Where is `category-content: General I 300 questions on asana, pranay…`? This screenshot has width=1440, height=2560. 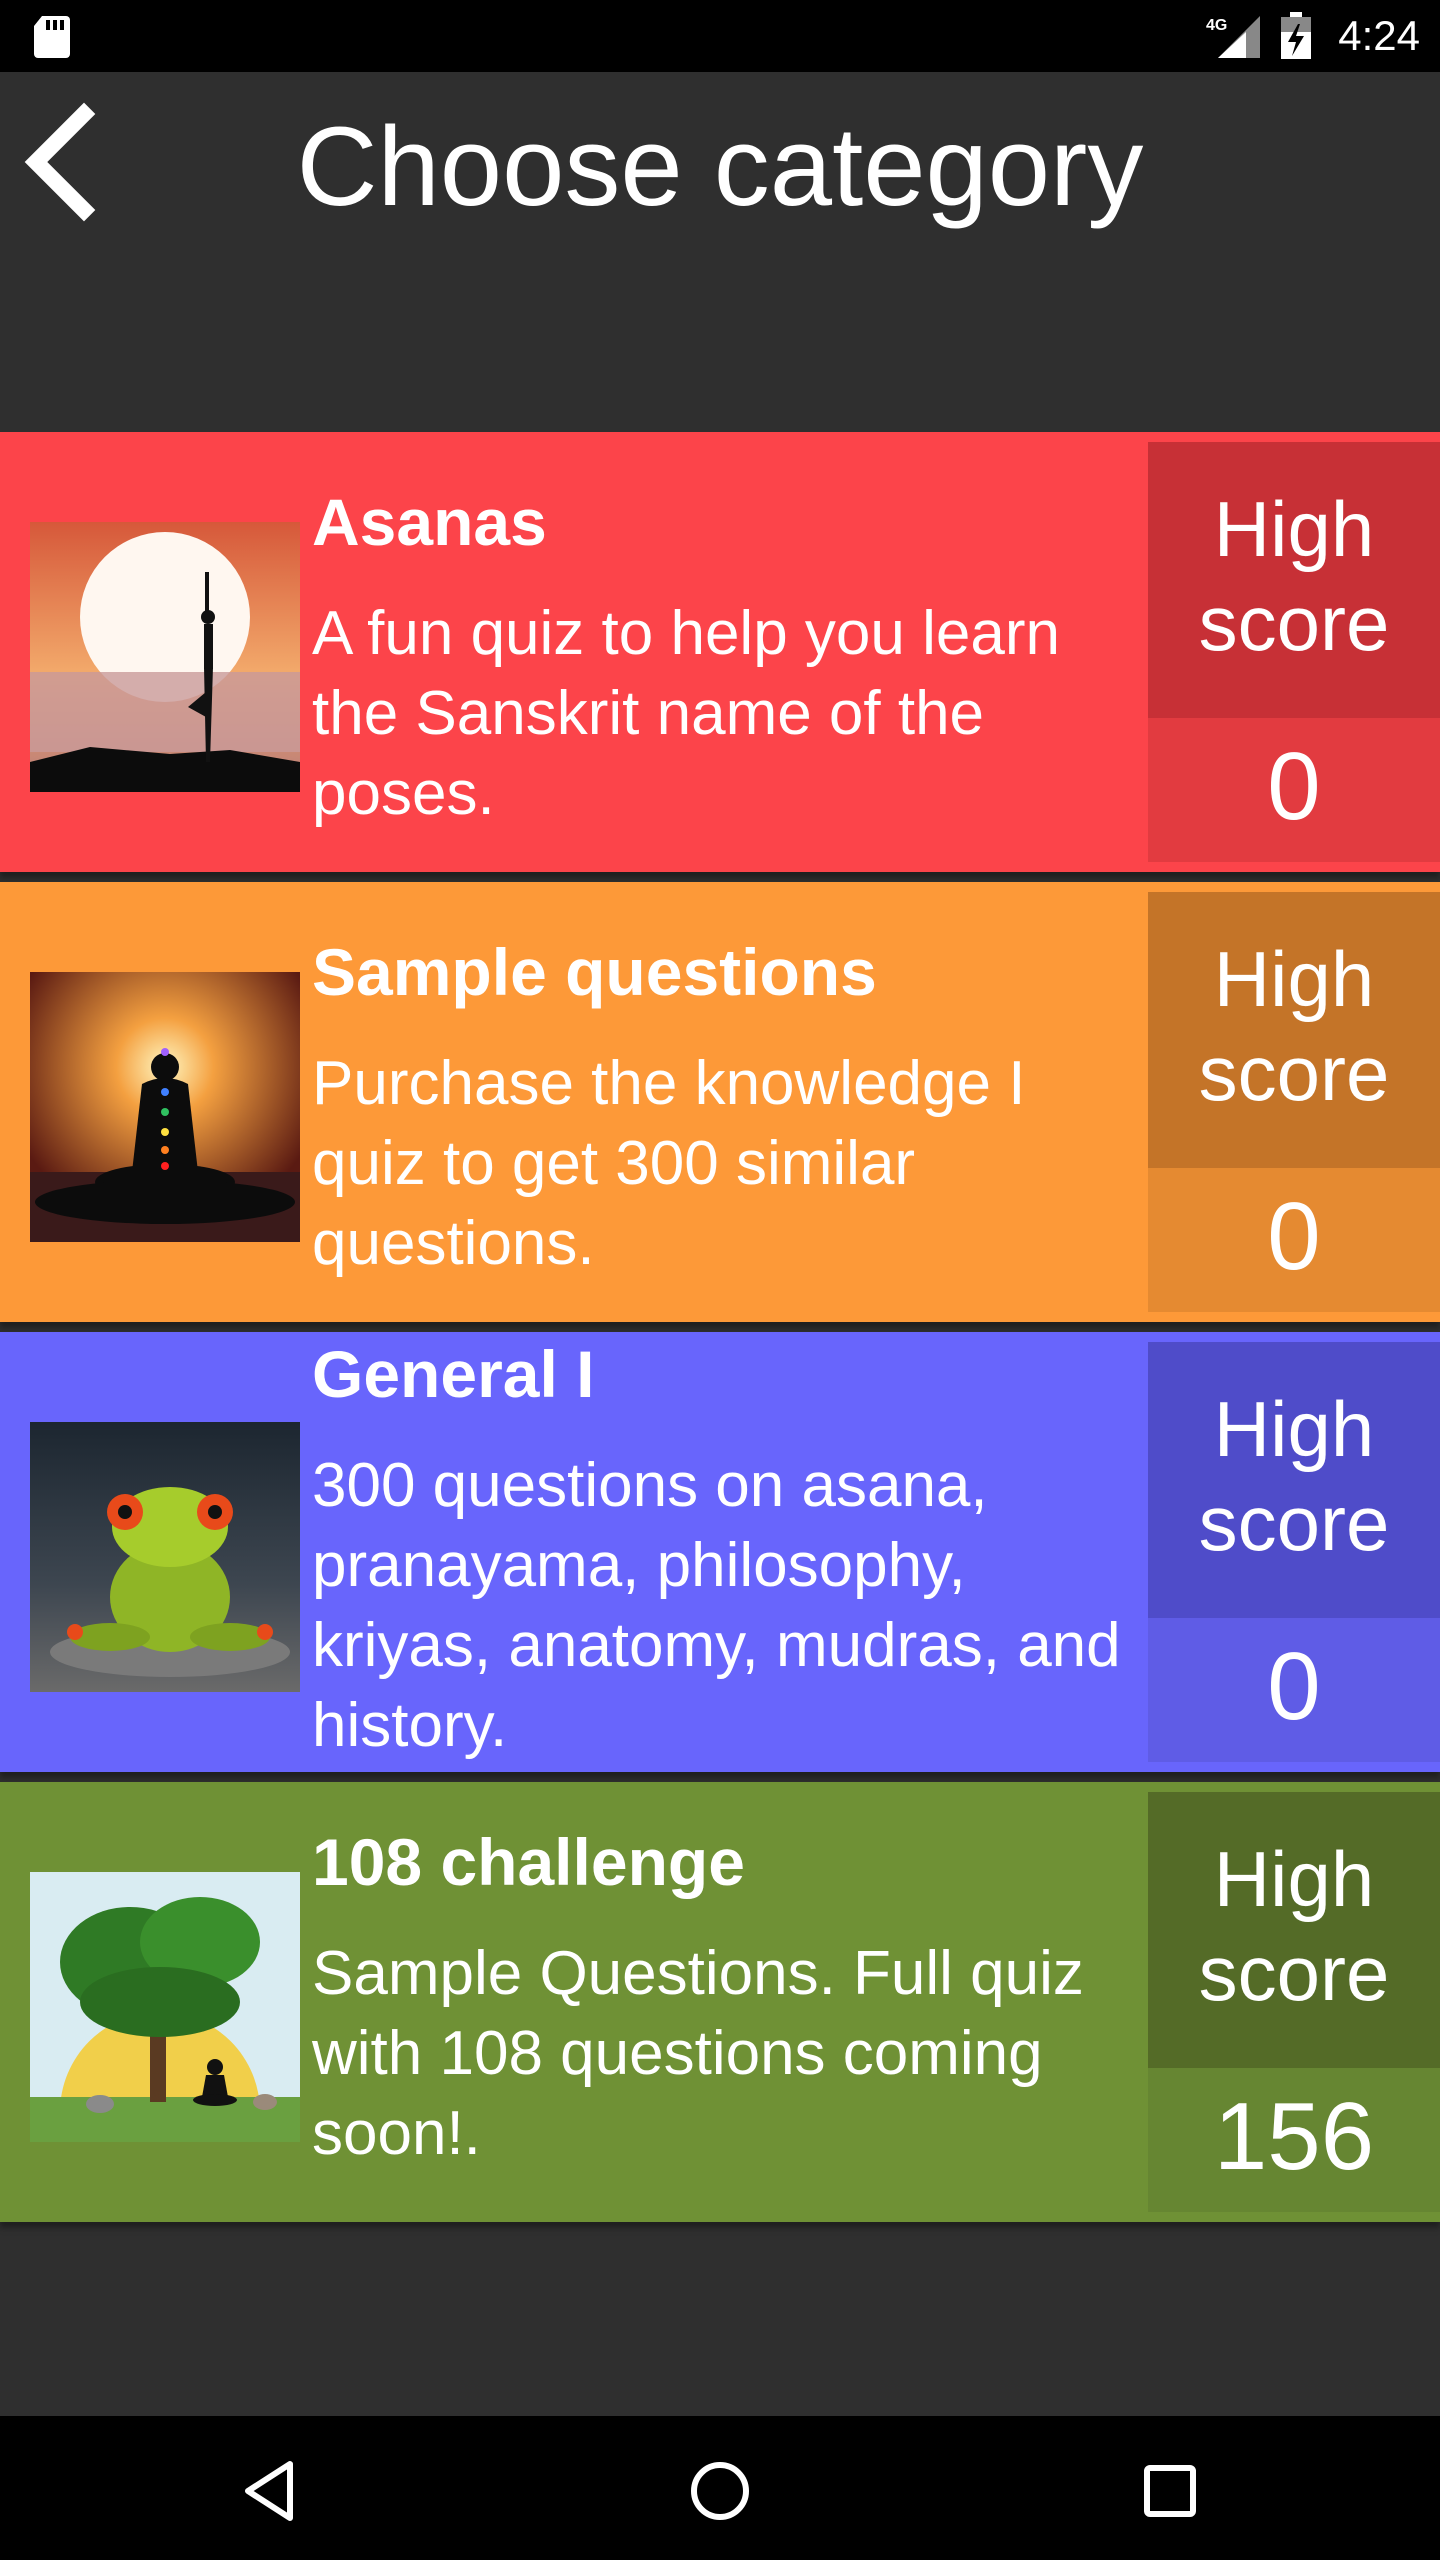 category-content: General I 300 questions on asana, pranay… is located at coordinates (573, 1546).